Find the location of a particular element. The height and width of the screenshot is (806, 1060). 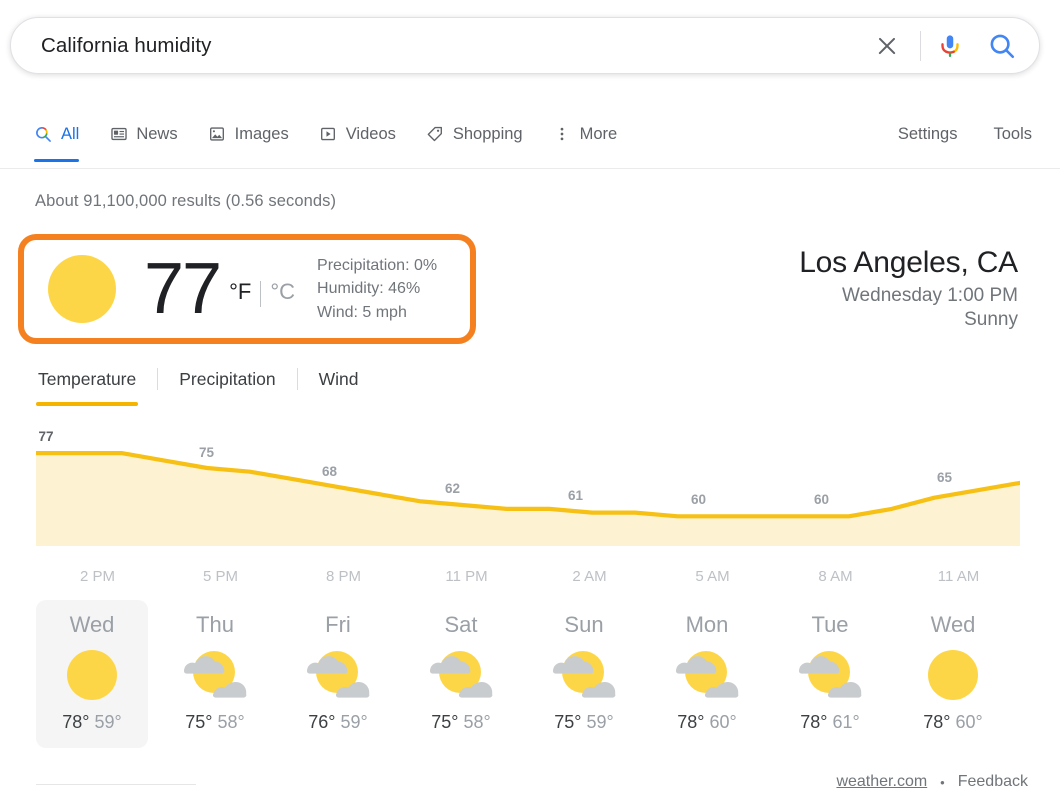

tab-images-label: Images is located at coordinates (261, 133).